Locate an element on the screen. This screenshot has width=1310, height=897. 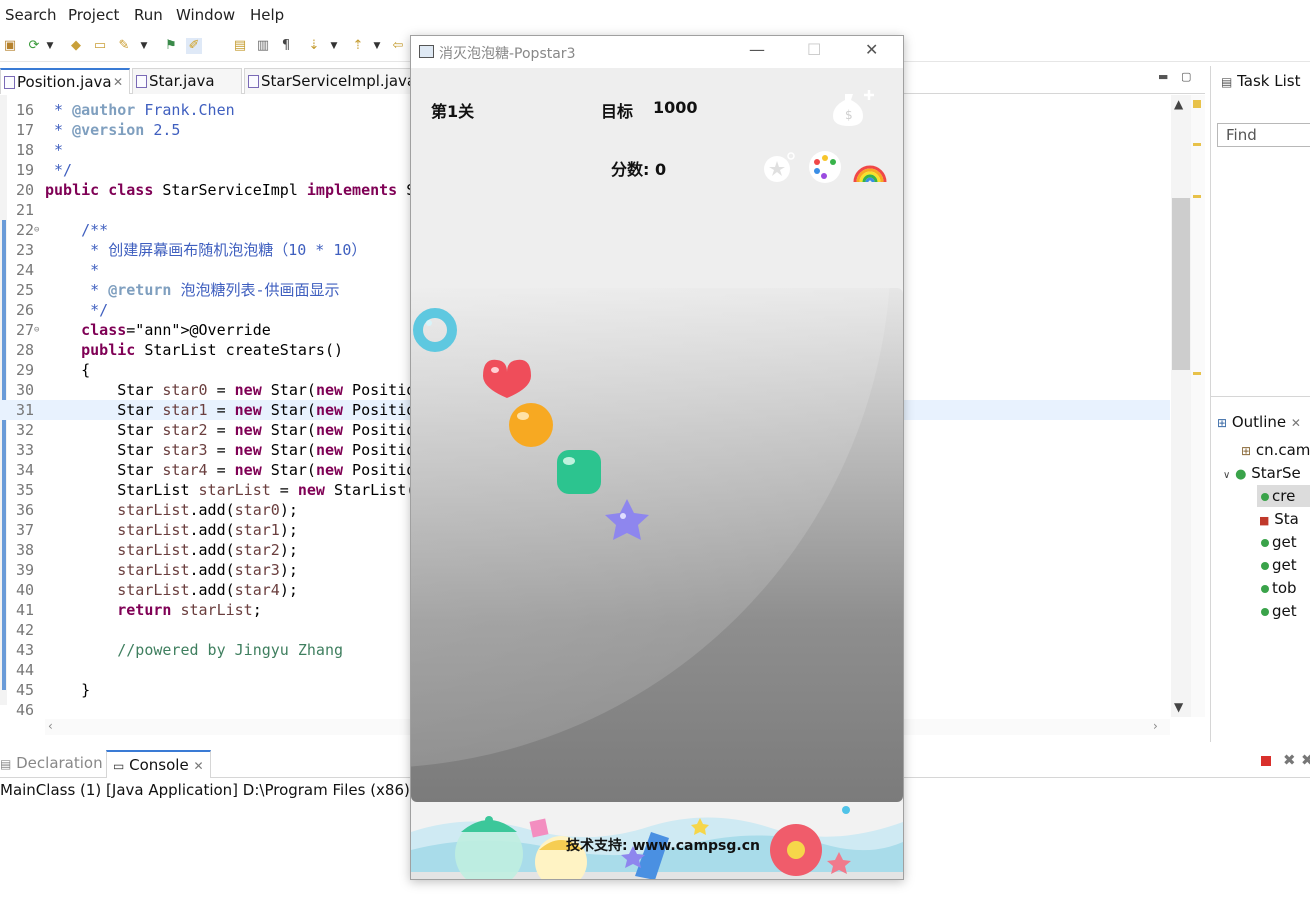
scroll-down-icon: ▼ is located at coordinates (1178, 707).